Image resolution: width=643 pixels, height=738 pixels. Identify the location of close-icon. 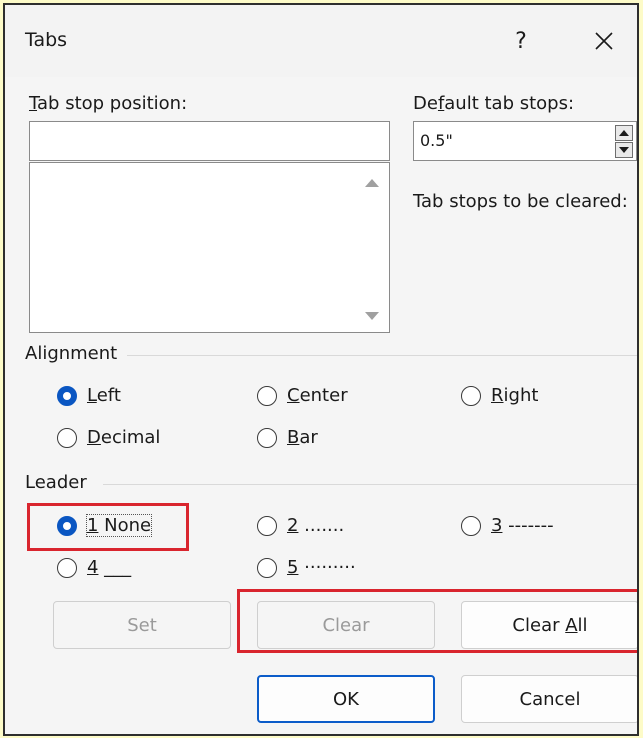
(604, 41).